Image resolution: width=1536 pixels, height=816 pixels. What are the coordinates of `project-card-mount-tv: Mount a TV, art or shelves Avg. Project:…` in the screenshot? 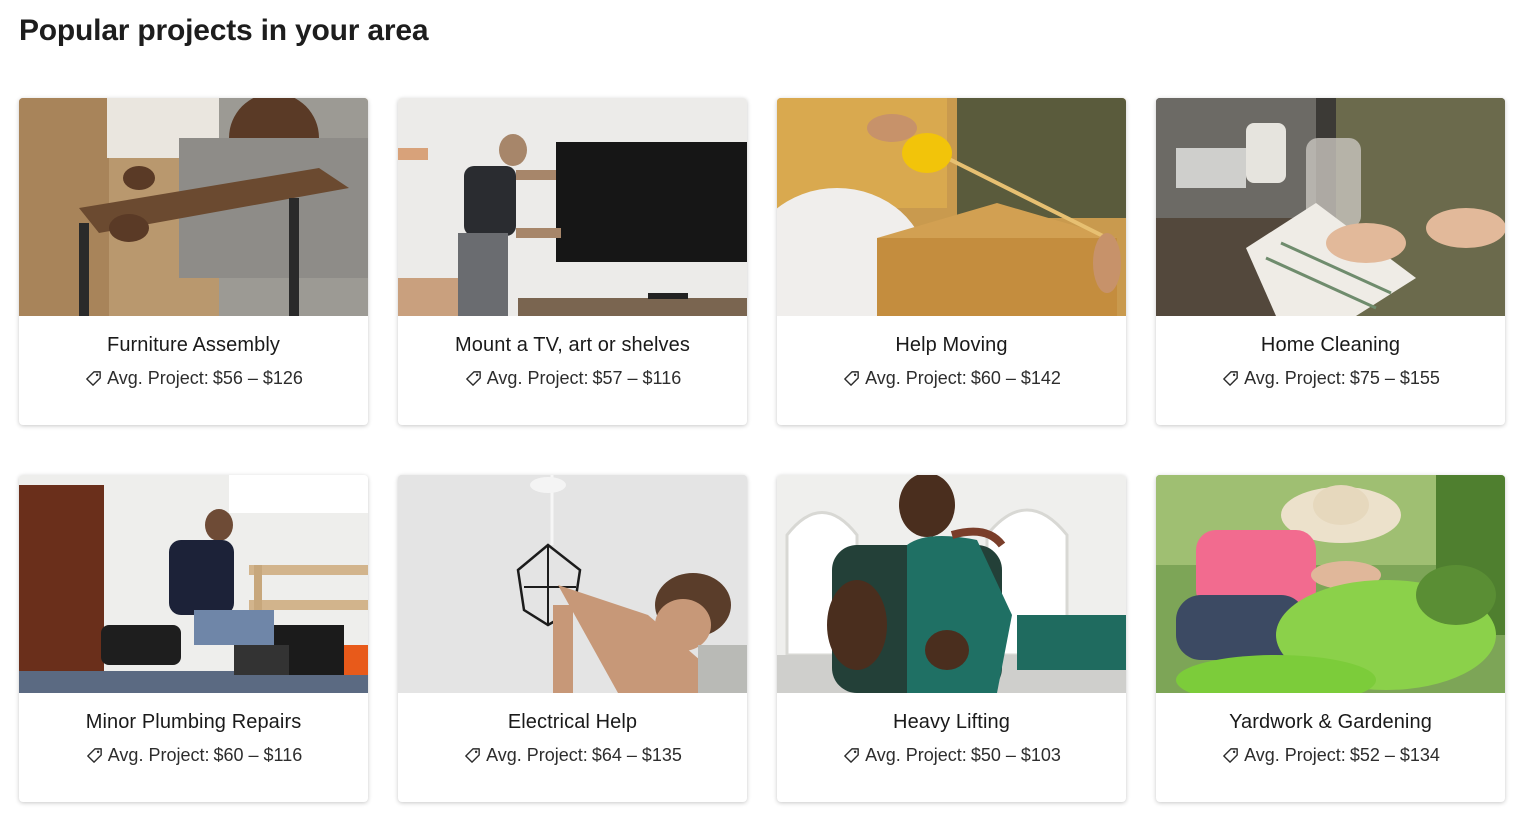 It's located at (572, 261).